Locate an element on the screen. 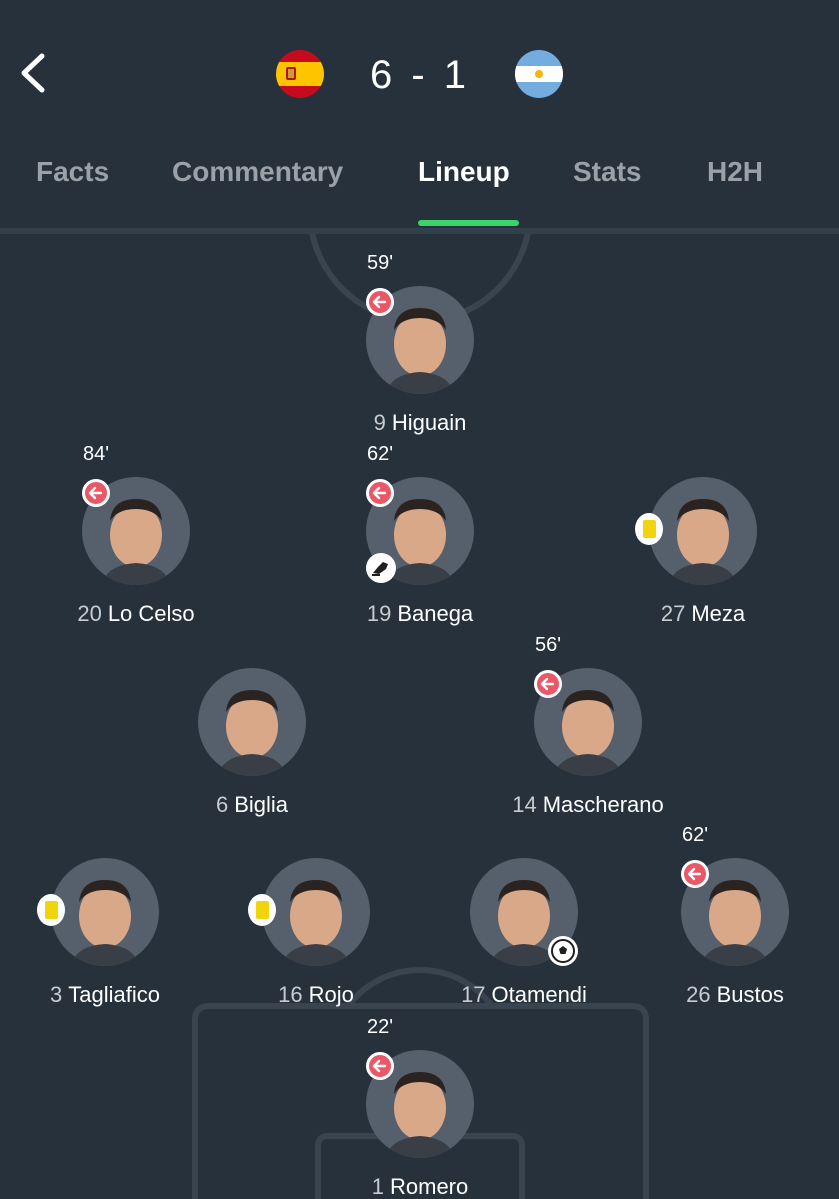 The height and width of the screenshot is (1199, 839). player-card: 59' 9 Higuain is located at coordinates (420, 359).